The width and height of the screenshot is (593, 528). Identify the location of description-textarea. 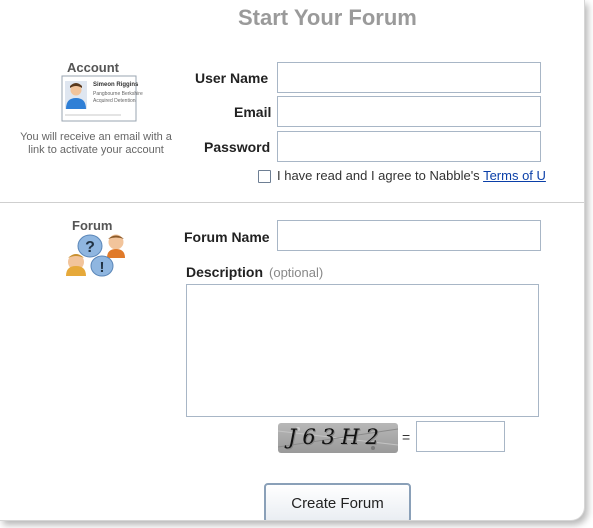
(362, 350).